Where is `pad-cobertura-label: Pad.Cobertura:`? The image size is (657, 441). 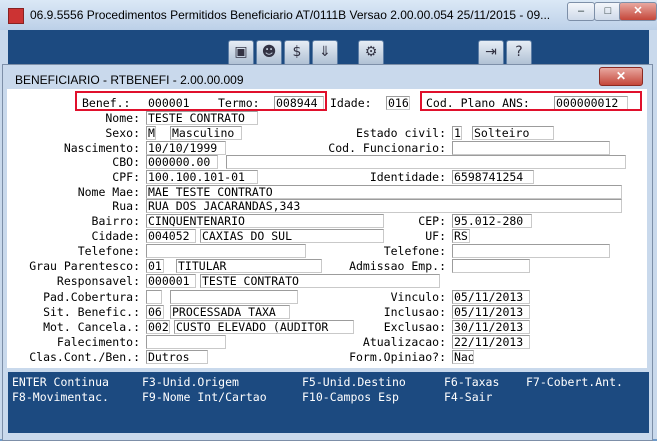
pad-cobertura-label: Pad.Cobertura: is located at coordinates (91, 297).